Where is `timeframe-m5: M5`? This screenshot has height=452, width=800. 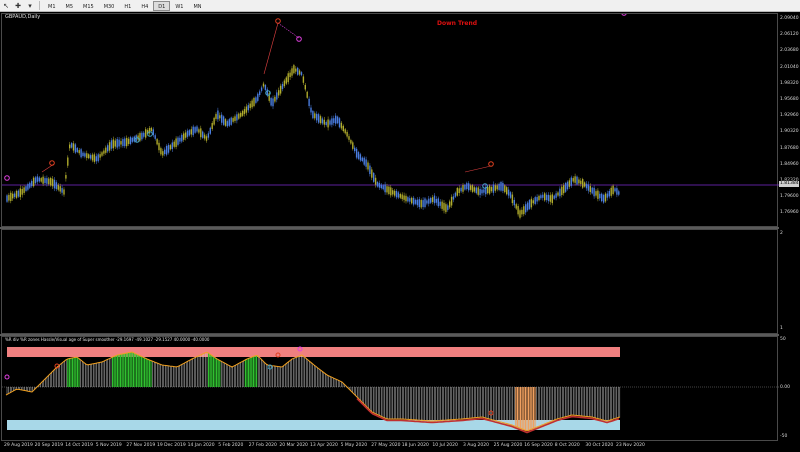
timeframe-m5: M5 is located at coordinates (70, 6).